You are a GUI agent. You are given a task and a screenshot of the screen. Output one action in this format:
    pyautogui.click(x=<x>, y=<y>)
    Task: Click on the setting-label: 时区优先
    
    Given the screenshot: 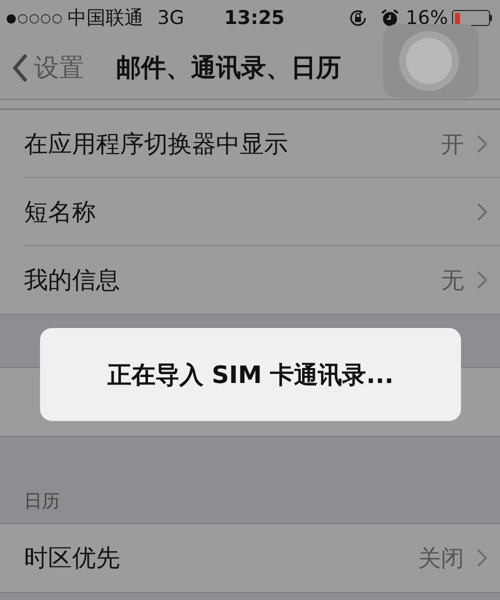 What is the action you would take?
    pyautogui.click(x=72, y=558)
    